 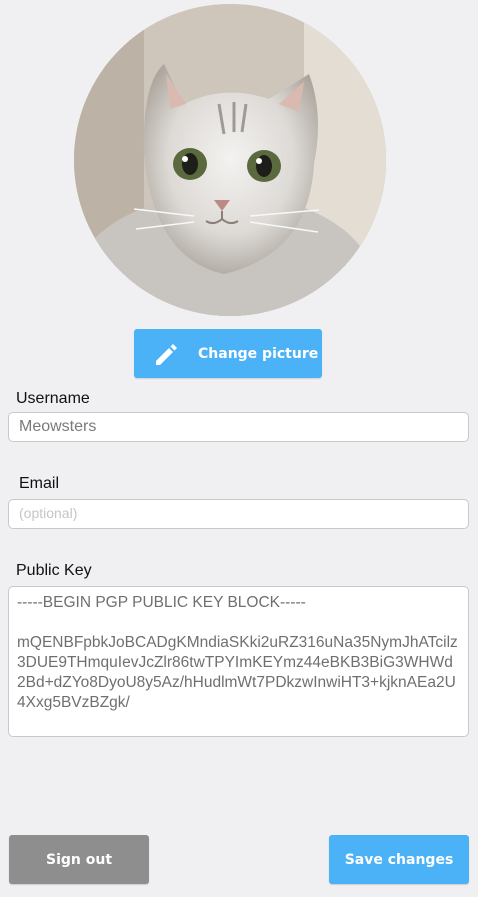 What do you see at coordinates (165, 354) in the screenshot?
I see `pencil-icon` at bounding box center [165, 354].